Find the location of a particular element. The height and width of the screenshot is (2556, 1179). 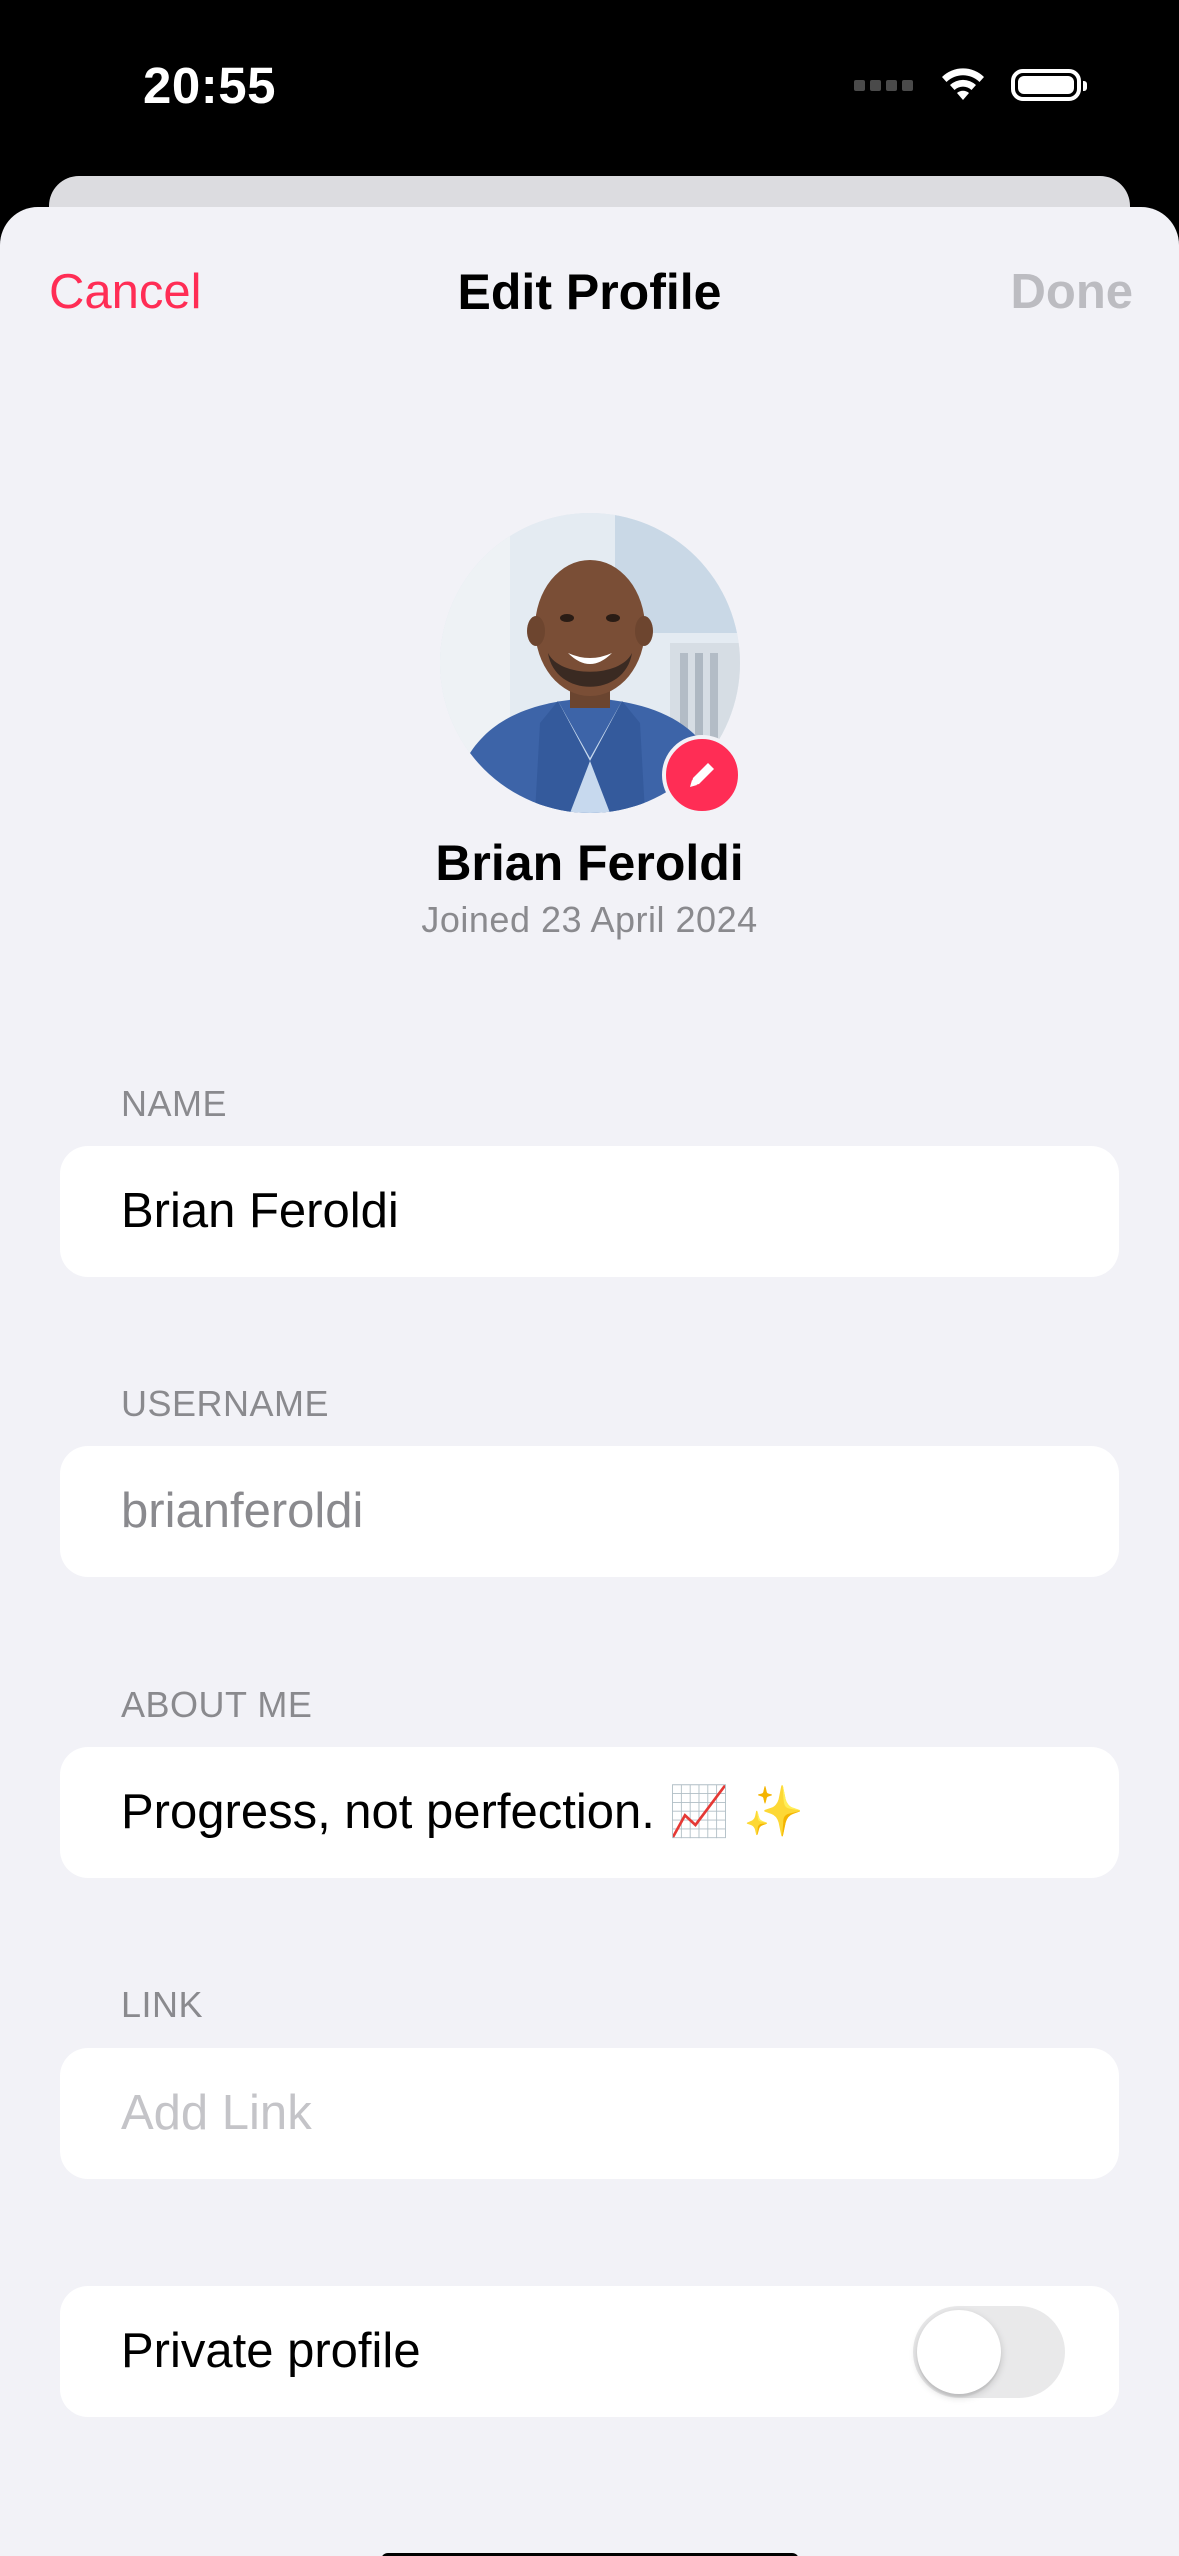

page-title: Edit Profile is located at coordinates (589, 292).